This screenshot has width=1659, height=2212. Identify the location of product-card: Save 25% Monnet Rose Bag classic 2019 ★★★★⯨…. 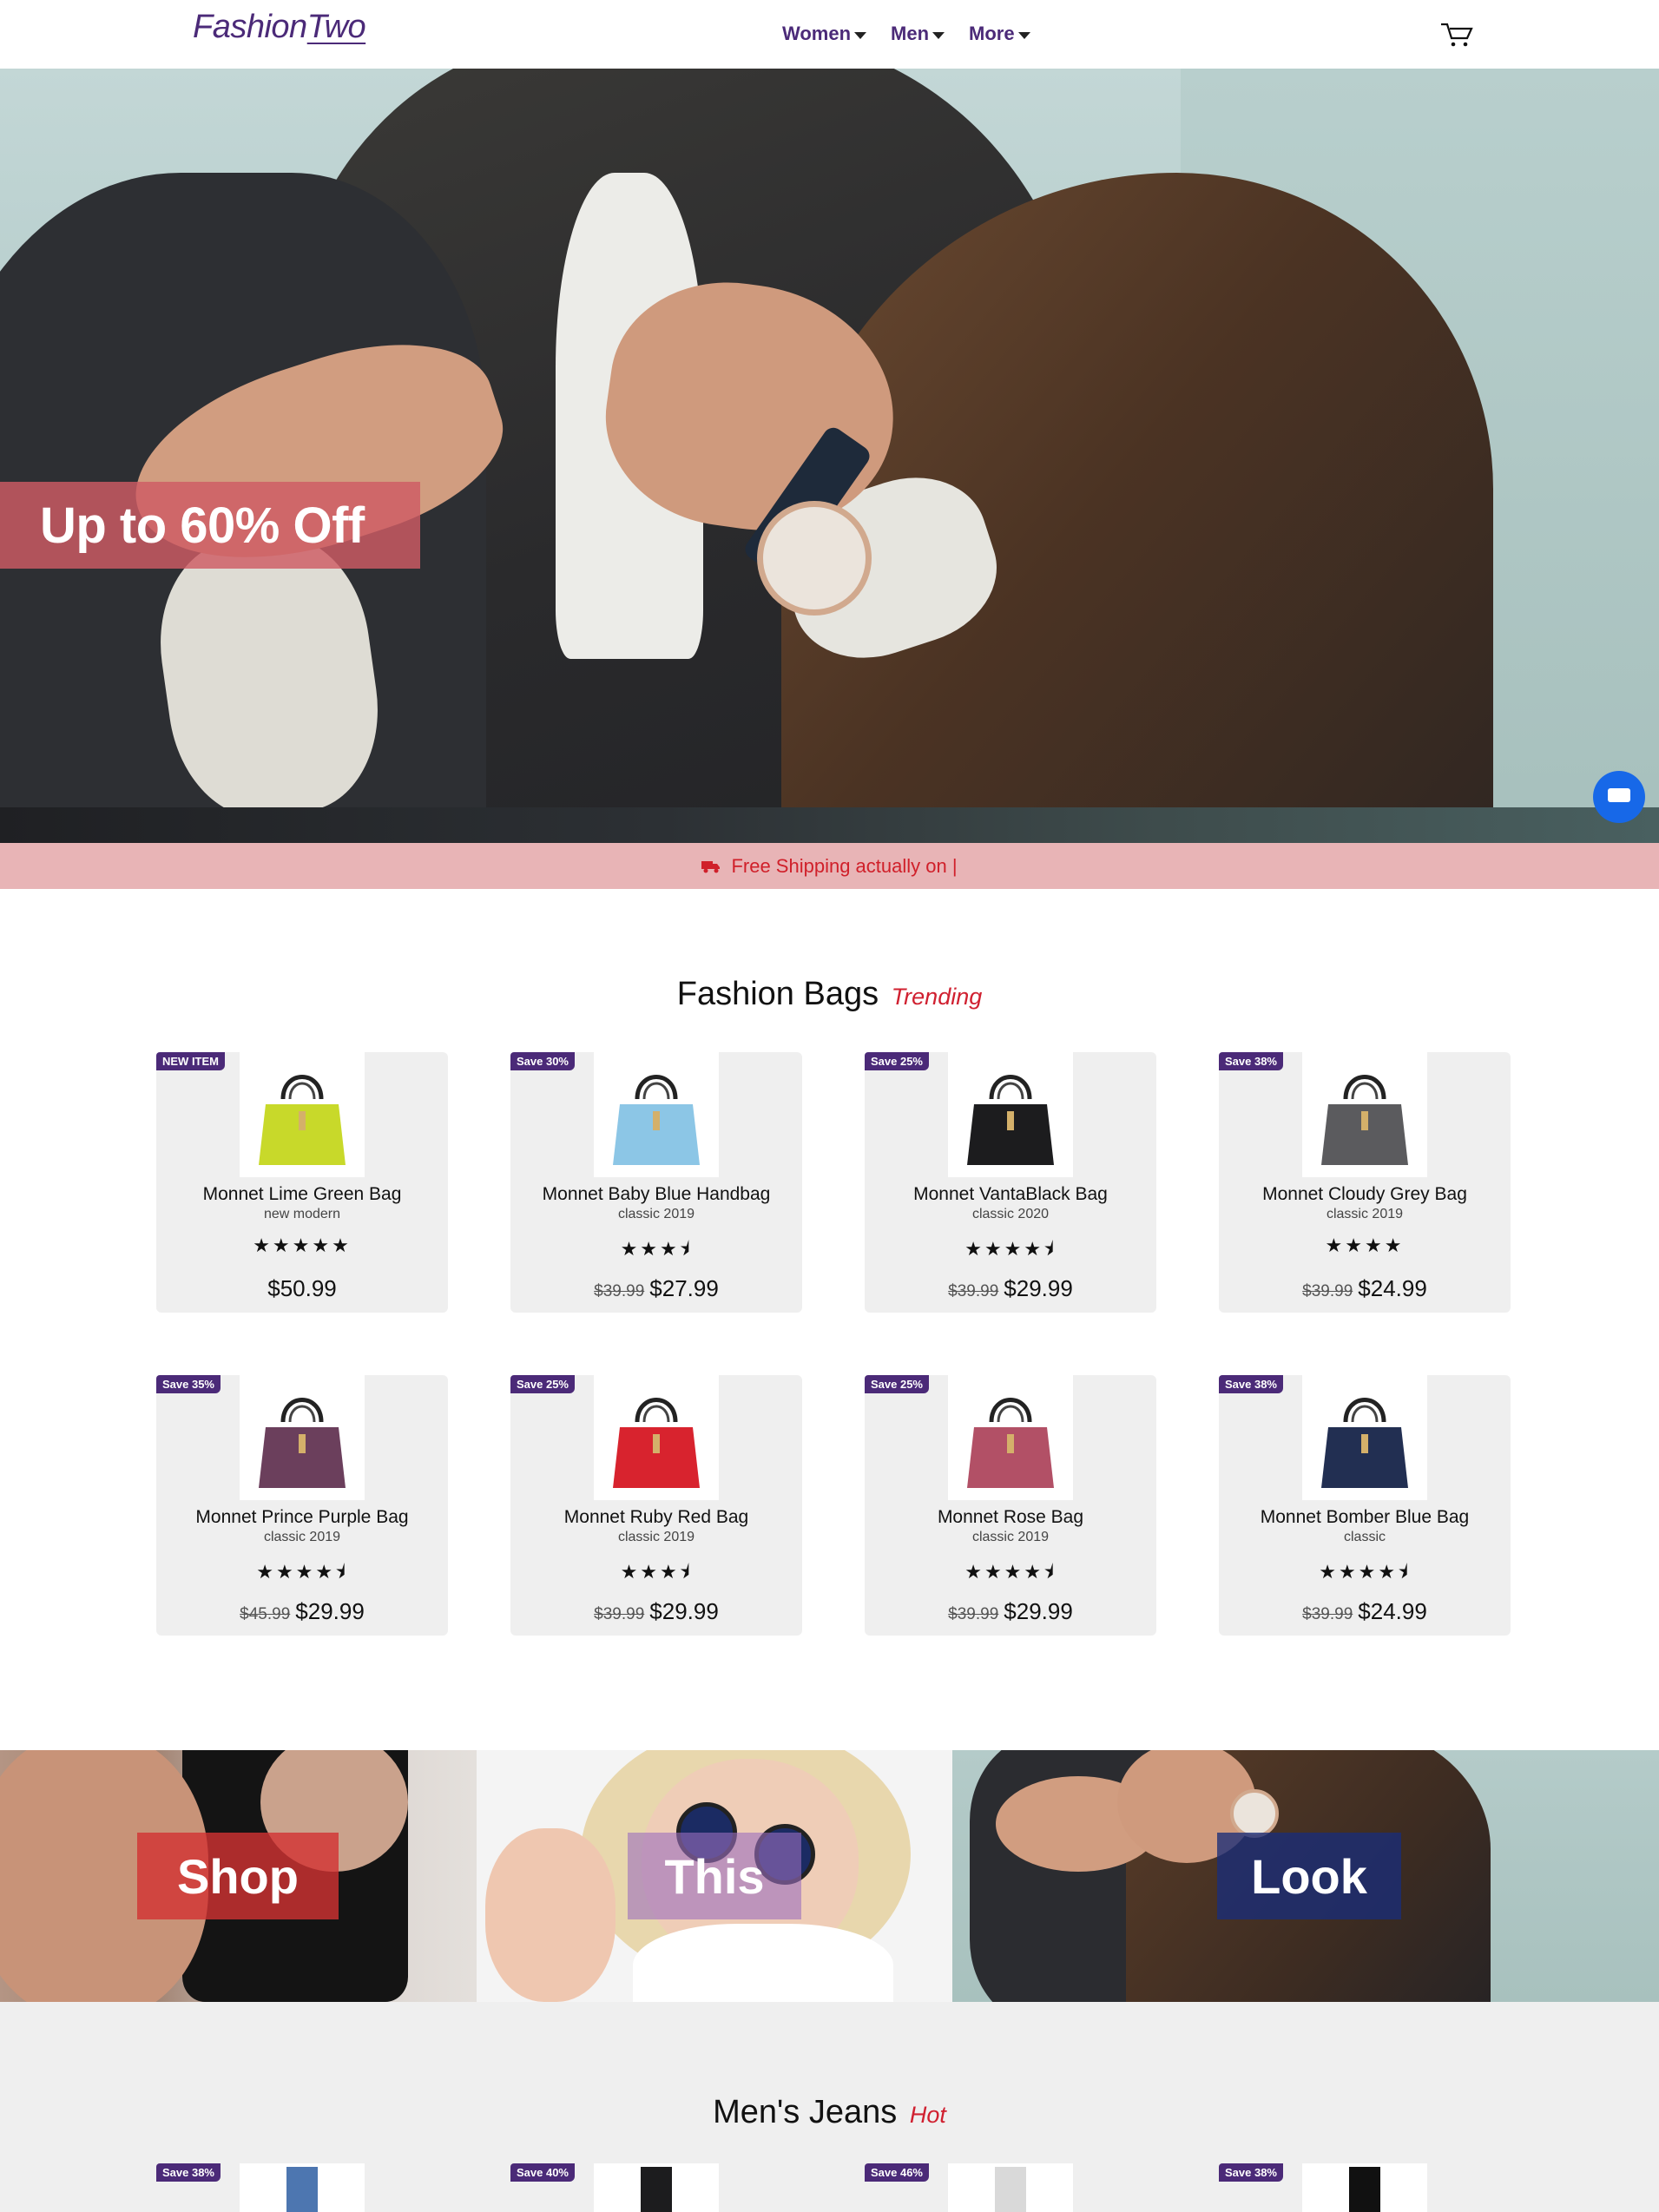
(1010, 1505).